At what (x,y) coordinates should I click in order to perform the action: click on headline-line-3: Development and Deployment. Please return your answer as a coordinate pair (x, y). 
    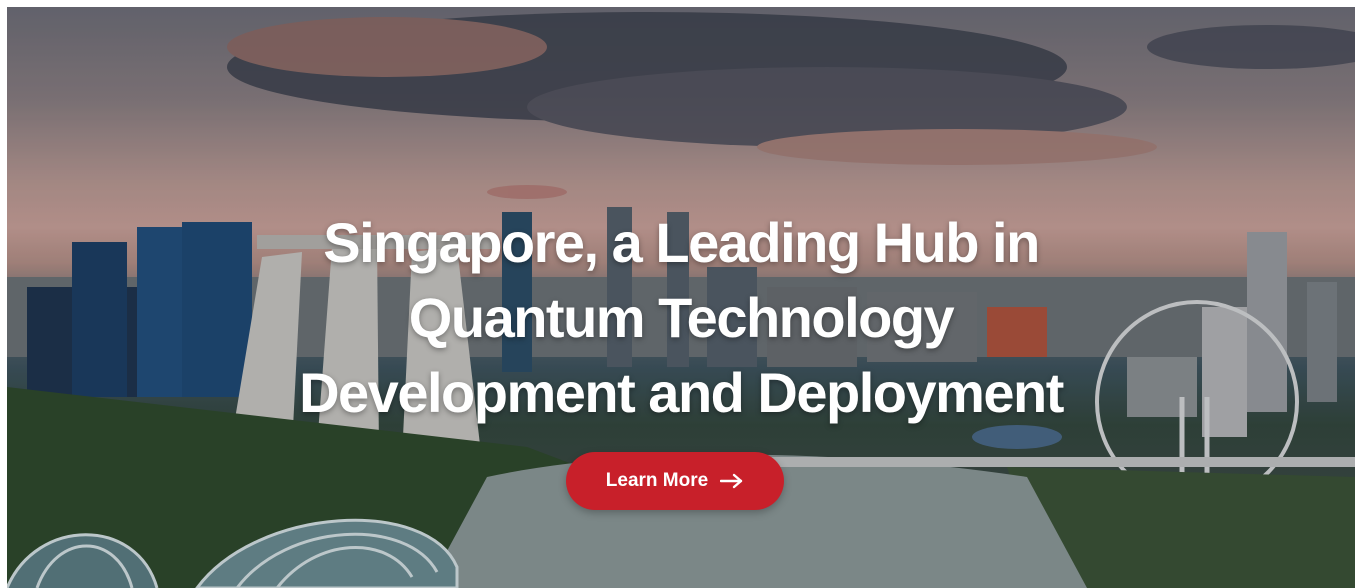
    Looking at the image, I should click on (681, 392).